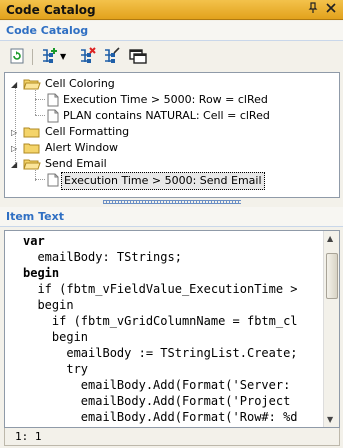 The width and height of the screenshot is (343, 448). Describe the element at coordinates (172, 437) in the screenshot. I see `editor-status-bar: 1` at that location.